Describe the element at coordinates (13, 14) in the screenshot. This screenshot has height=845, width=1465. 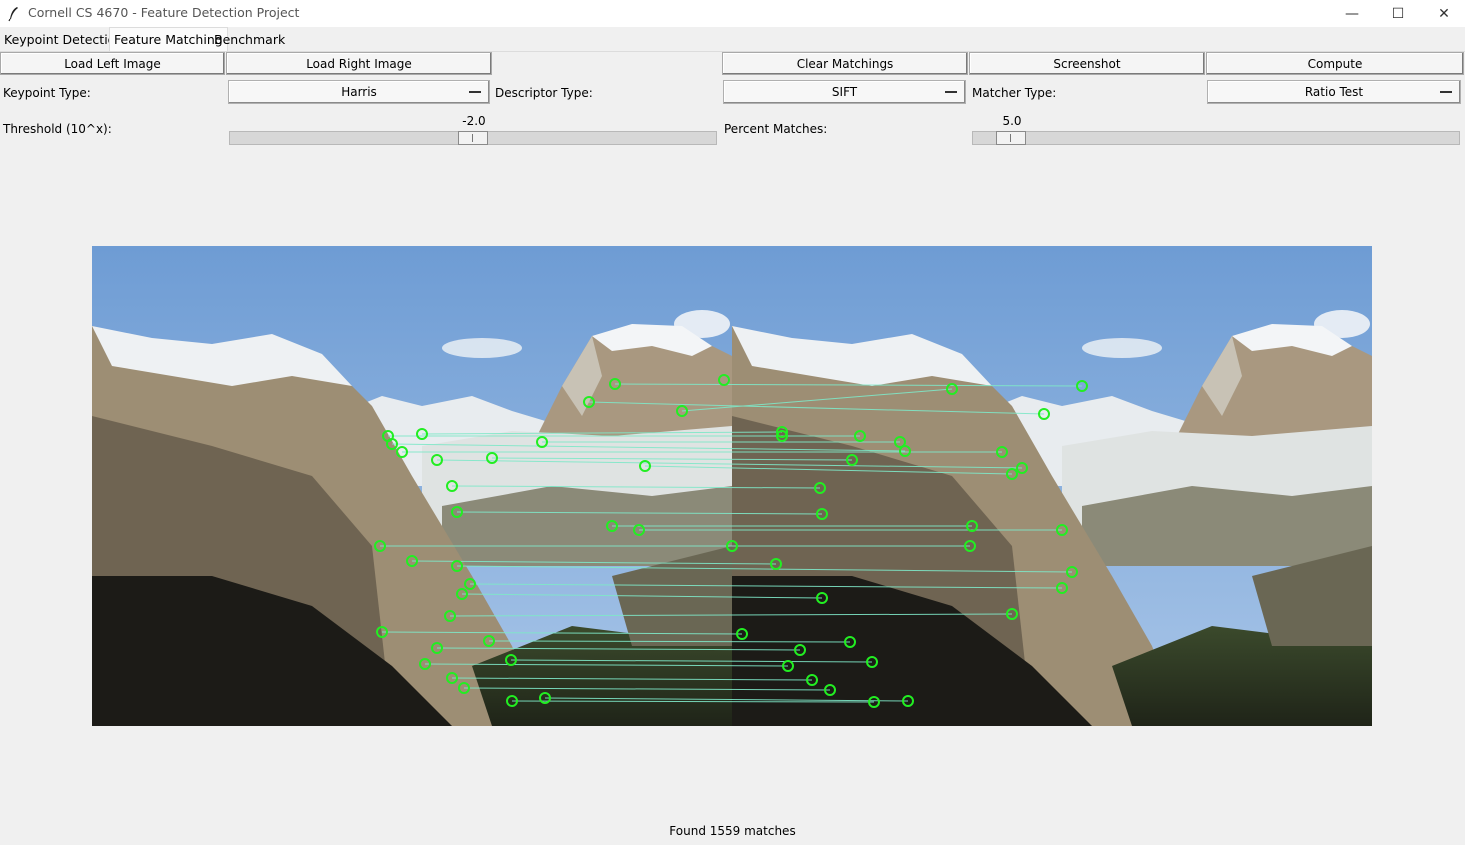
I see `feather-icon` at that location.